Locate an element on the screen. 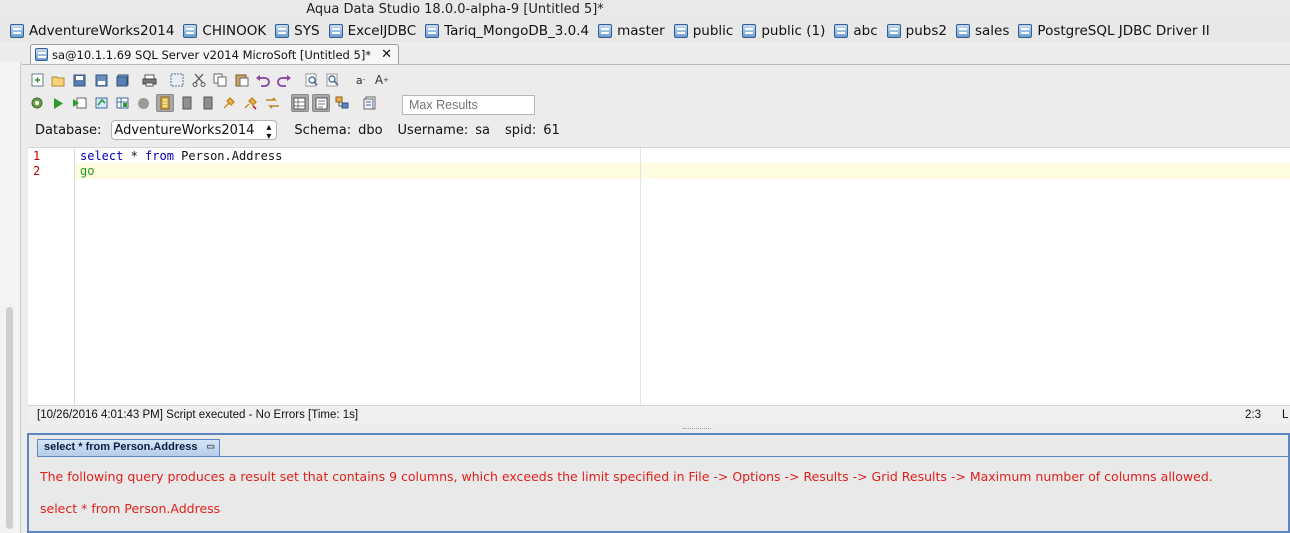 Image resolution: width=1290 pixels, height=533 pixels. line-number: 1 is located at coordinates (37, 156).